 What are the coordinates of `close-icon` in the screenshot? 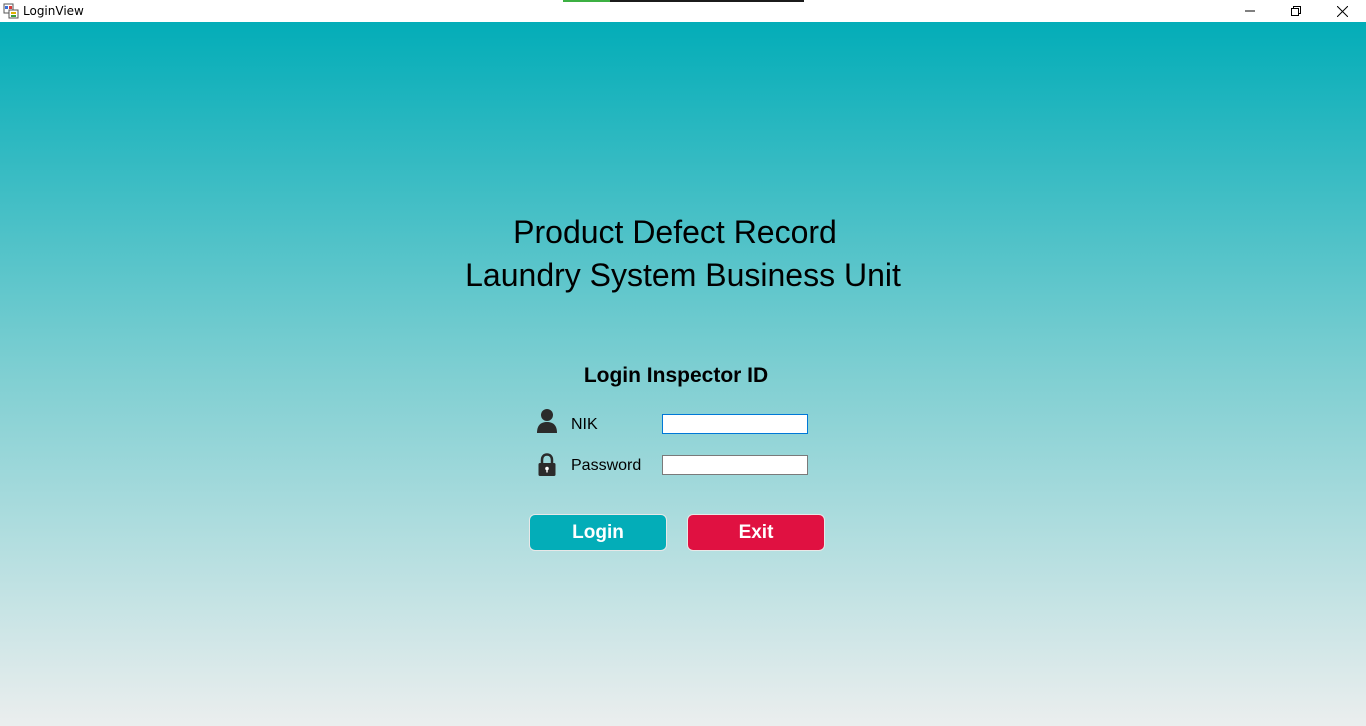 It's located at (1342, 11).